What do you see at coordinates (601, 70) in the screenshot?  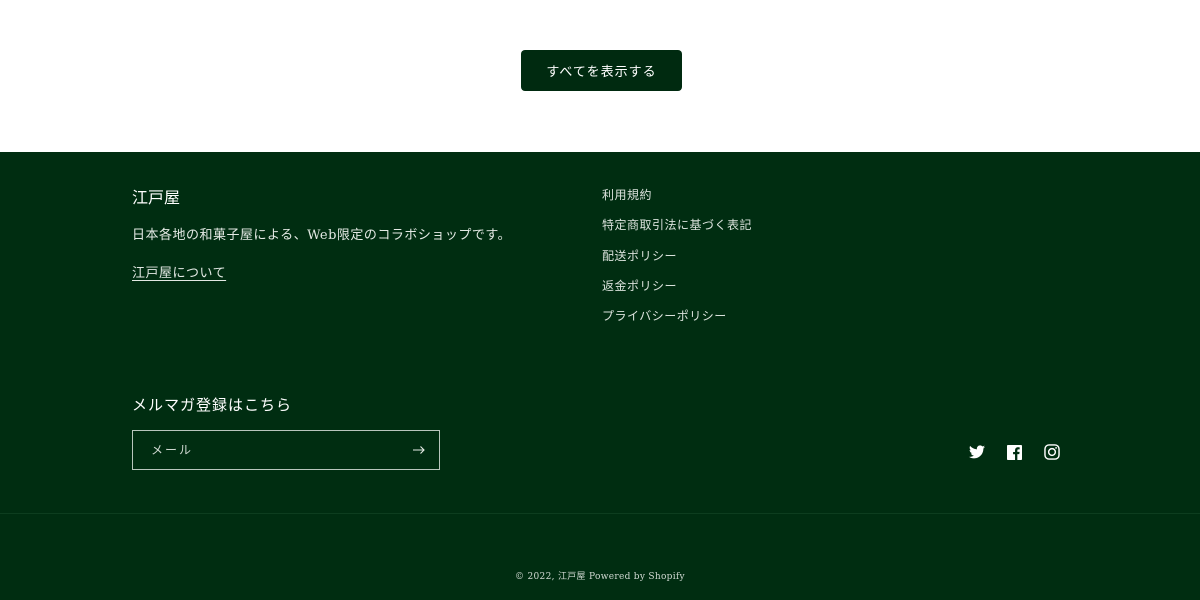 I see `view-all-button: すべてを表示する` at bounding box center [601, 70].